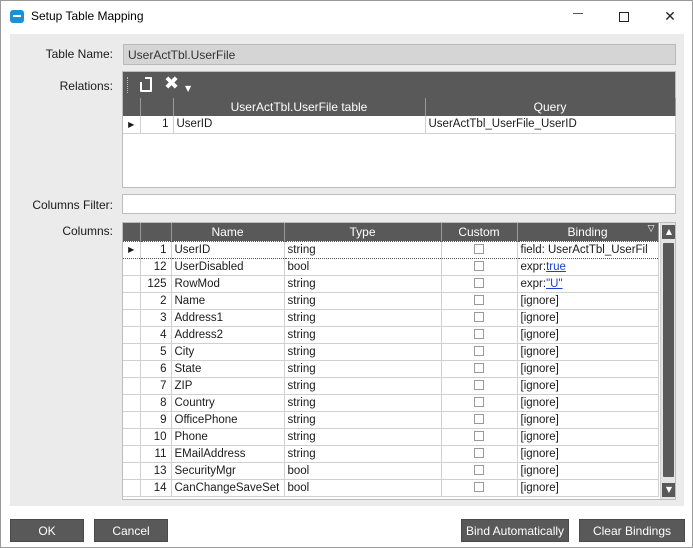 The height and width of the screenshot is (548, 693). Describe the element at coordinates (228, 488) in the screenshot. I see `column-name-cell: CanChangeSaveSet` at that location.